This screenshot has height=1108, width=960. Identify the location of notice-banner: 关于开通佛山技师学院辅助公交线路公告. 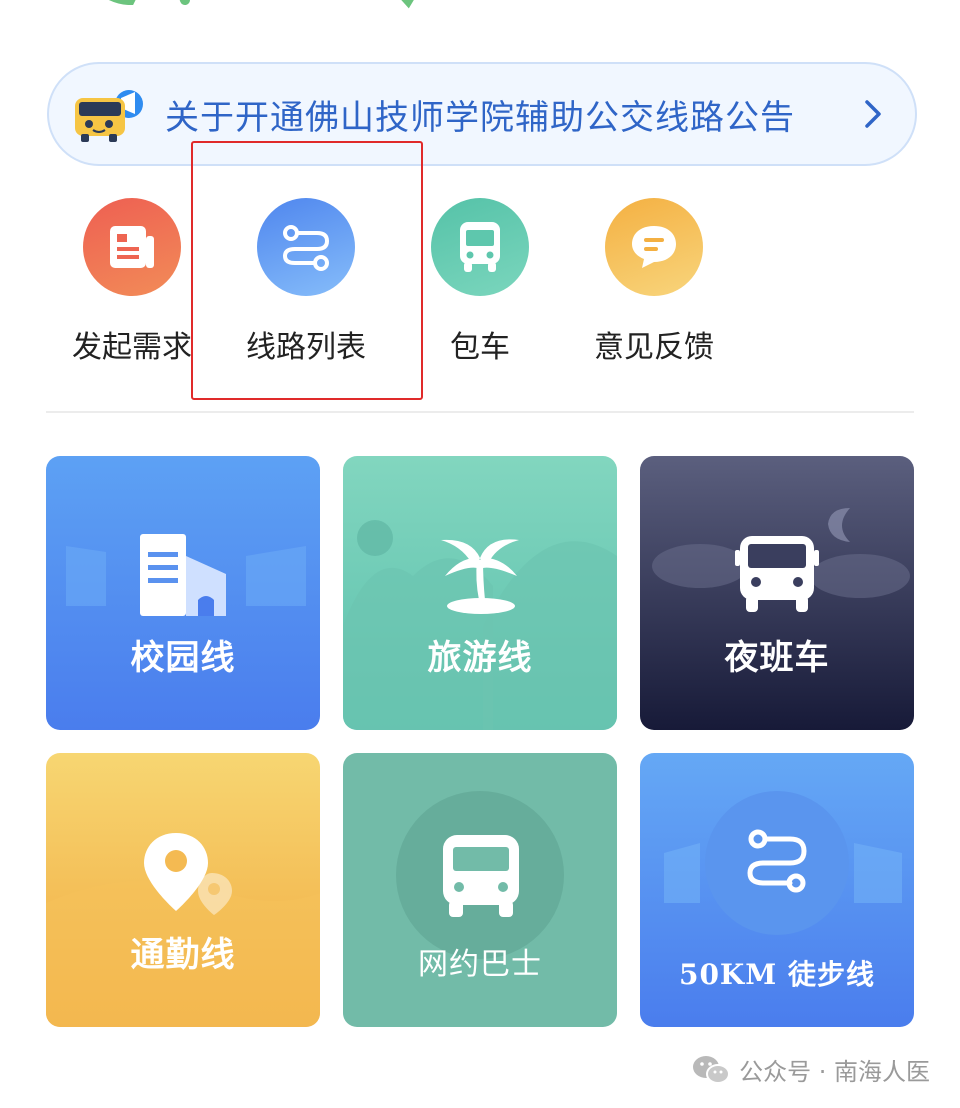
(482, 114).